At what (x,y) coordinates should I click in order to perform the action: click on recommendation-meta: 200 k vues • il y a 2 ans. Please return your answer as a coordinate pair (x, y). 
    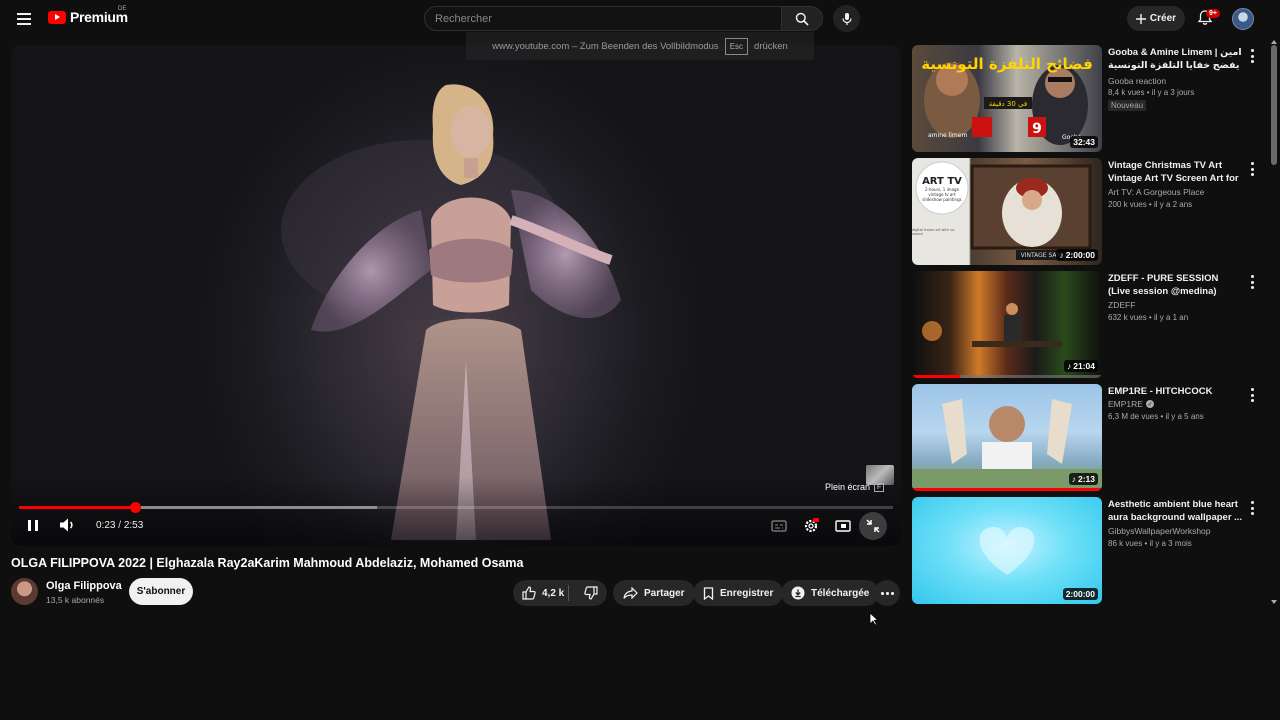
    Looking at the image, I should click on (1150, 204).